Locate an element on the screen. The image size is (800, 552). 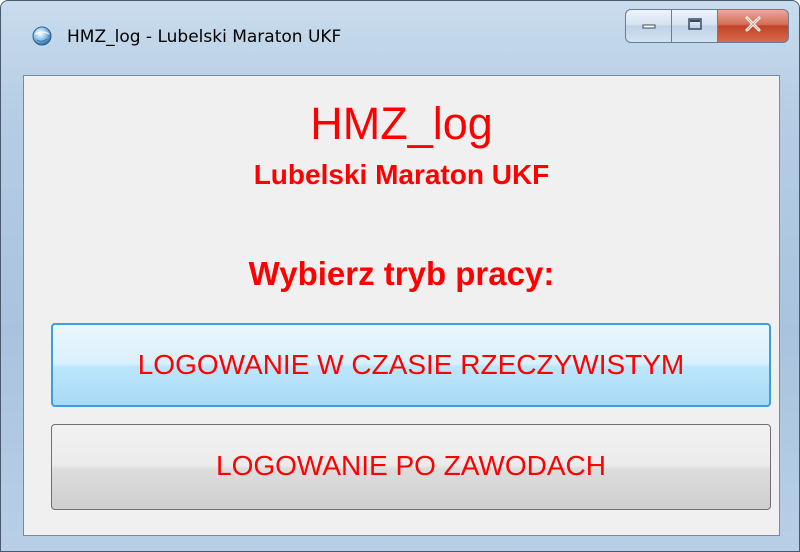
event-name-heading: Lubelski Maraton UKF is located at coordinates (401, 174).